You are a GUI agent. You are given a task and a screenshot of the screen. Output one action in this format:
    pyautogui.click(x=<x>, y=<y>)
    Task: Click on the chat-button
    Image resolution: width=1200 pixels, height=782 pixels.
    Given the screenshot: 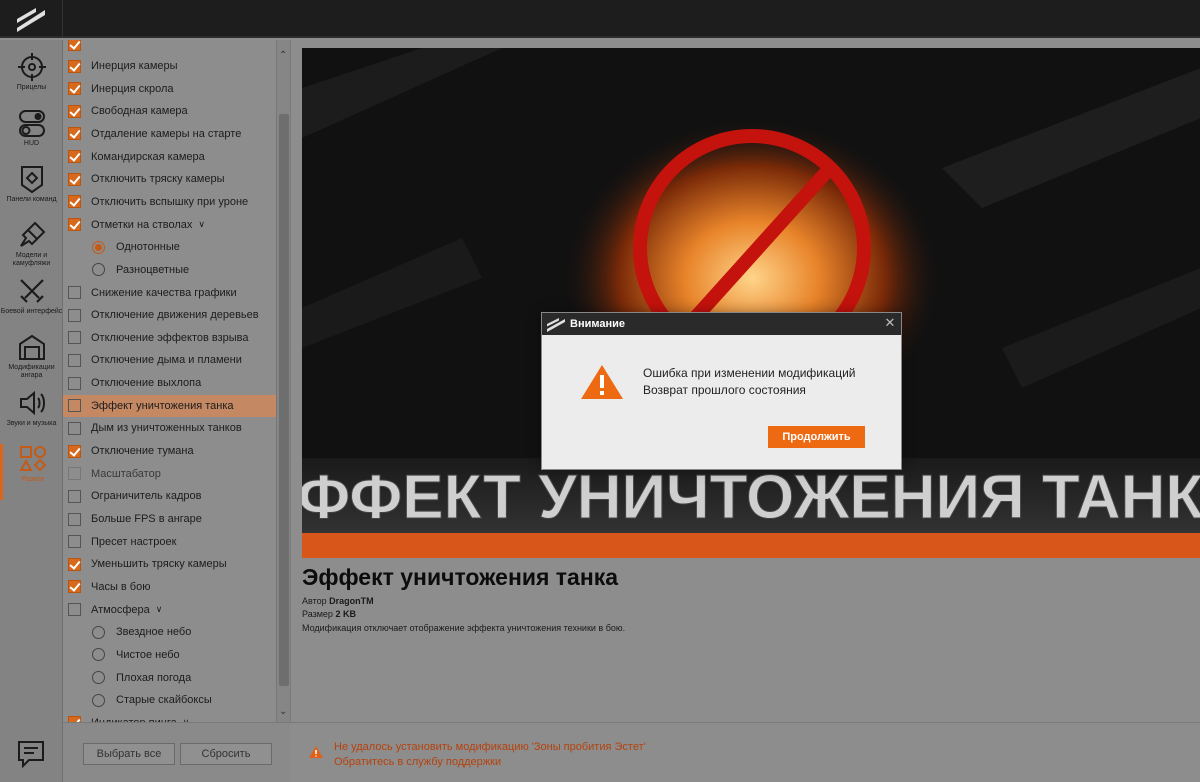 What is the action you would take?
    pyautogui.click(x=31, y=756)
    